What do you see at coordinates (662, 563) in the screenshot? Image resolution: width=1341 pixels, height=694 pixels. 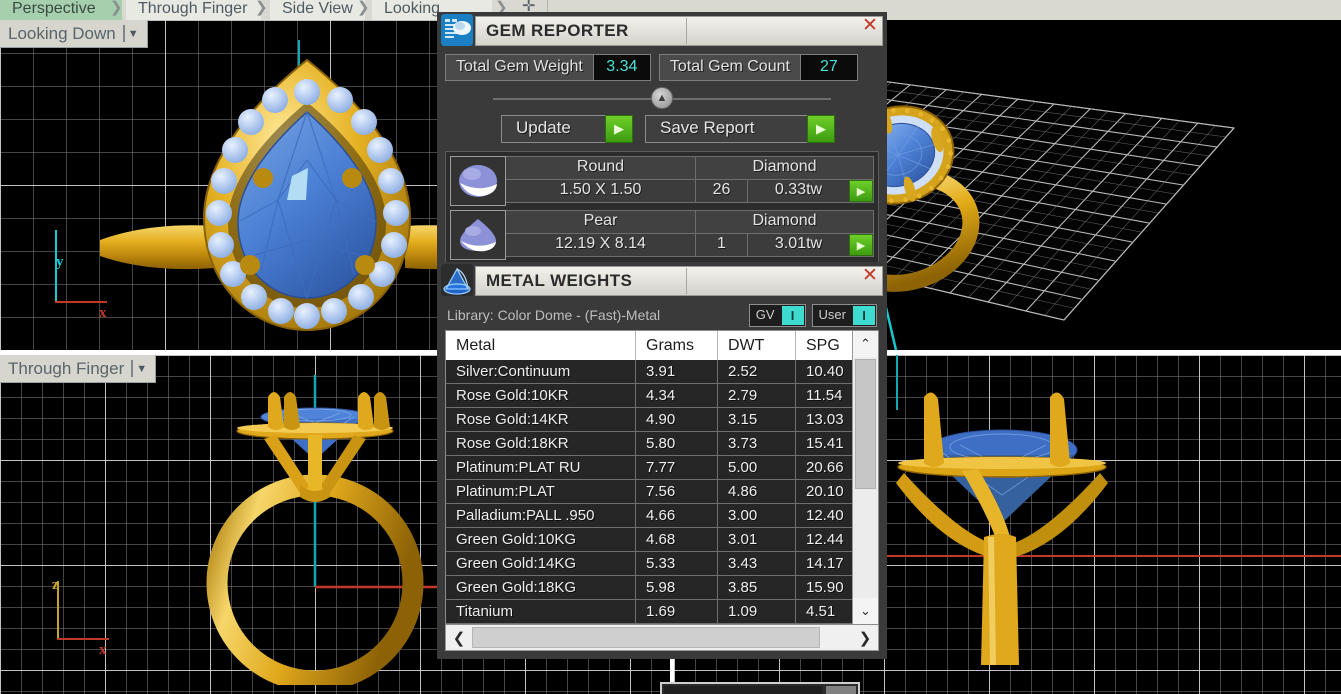 I see `table-row: Green Gold:14KG 5.33 3.43 14.17` at bounding box center [662, 563].